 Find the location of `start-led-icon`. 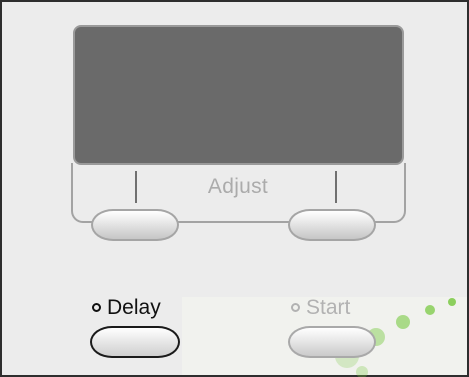

start-led-icon is located at coordinates (295, 307).